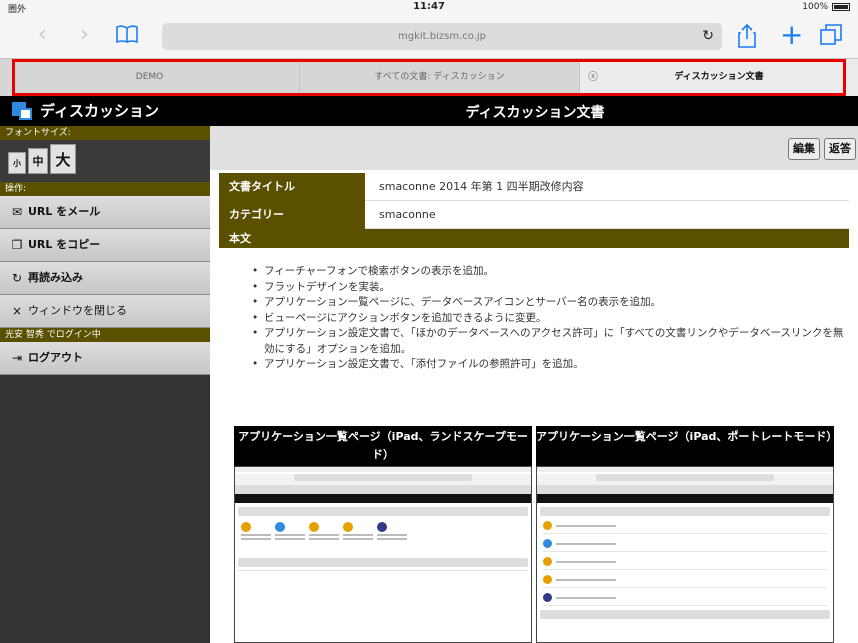 Image resolution: width=858 pixels, height=643 pixels. What do you see at coordinates (534, 238) in the screenshot?
I see `body-header: 本文` at bounding box center [534, 238].